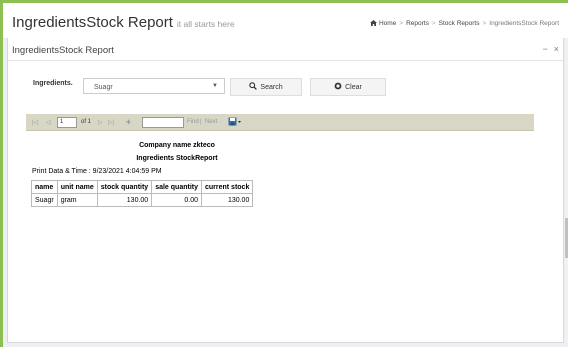 The height and width of the screenshot is (347, 568). What do you see at coordinates (53, 83) in the screenshot?
I see `ingredients-label: Ingredients.` at bounding box center [53, 83].